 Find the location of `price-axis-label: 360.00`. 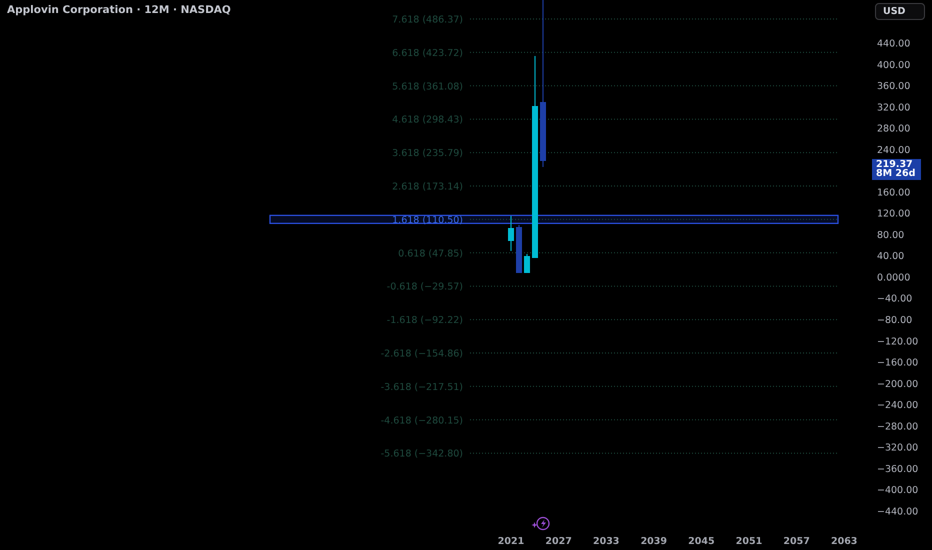

price-axis-label: 360.00 is located at coordinates (893, 86).